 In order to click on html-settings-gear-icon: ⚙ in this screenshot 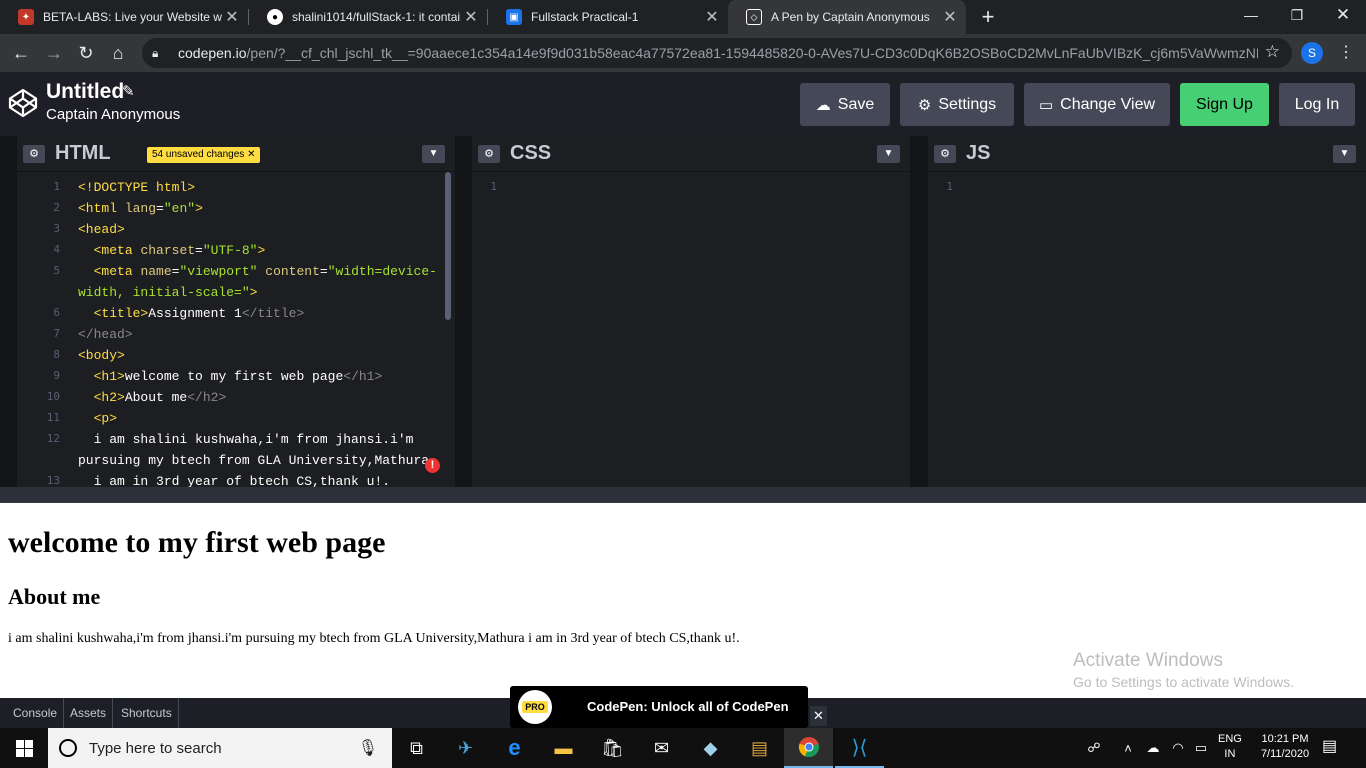, I will do `click(34, 154)`.